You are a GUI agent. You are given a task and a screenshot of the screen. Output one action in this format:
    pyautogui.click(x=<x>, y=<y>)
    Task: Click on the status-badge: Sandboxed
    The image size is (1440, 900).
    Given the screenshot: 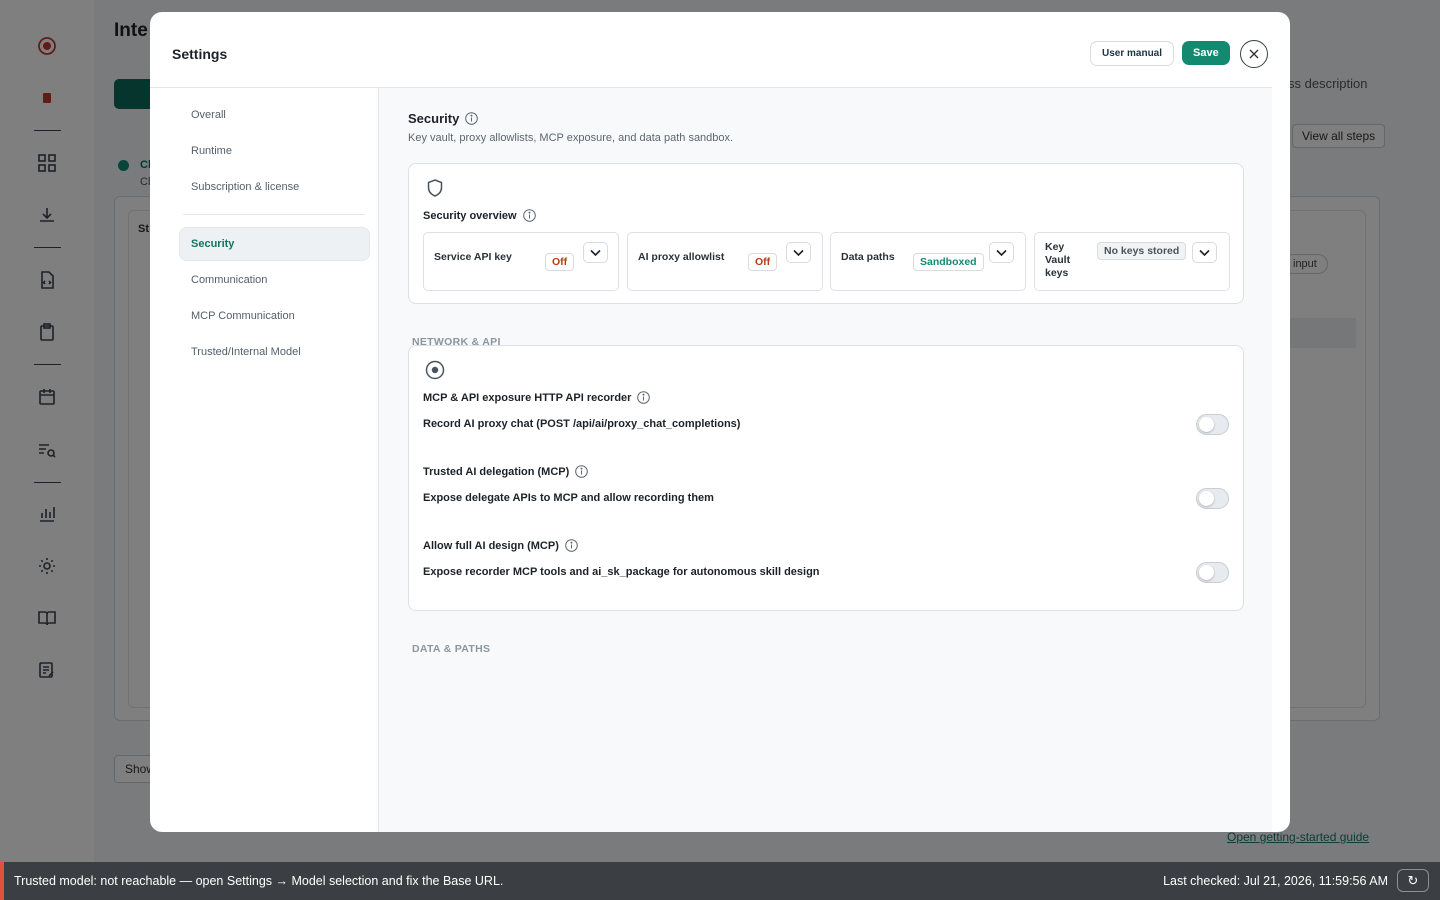 What is the action you would take?
    pyautogui.click(x=948, y=262)
    